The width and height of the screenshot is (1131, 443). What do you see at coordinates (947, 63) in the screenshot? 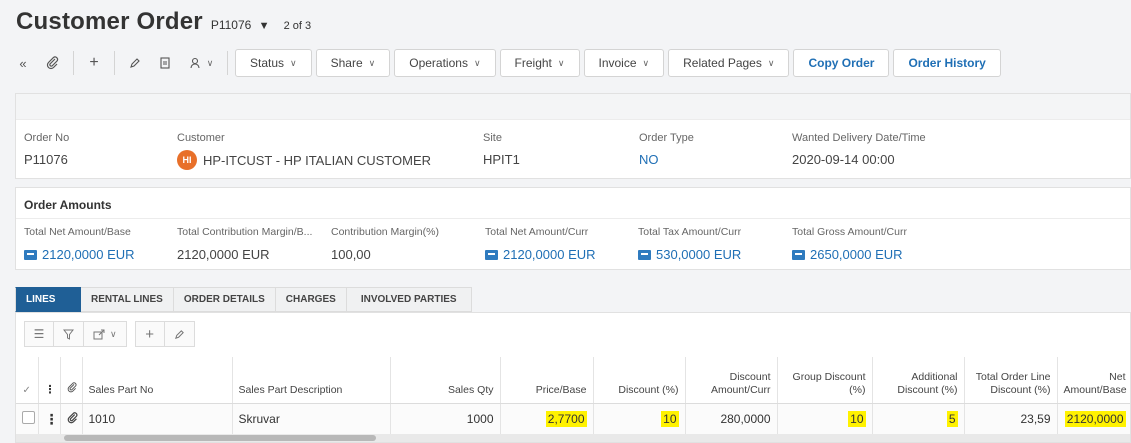
I see `order-history-button: Order History` at bounding box center [947, 63].